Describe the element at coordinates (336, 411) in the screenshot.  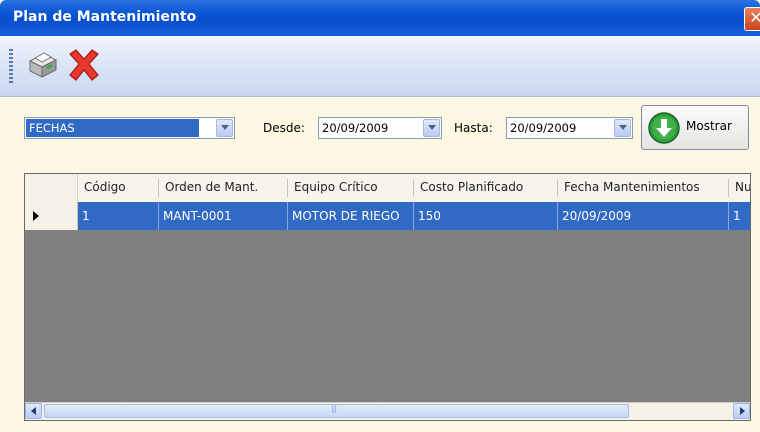
I see `scroll-thumb` at that location.